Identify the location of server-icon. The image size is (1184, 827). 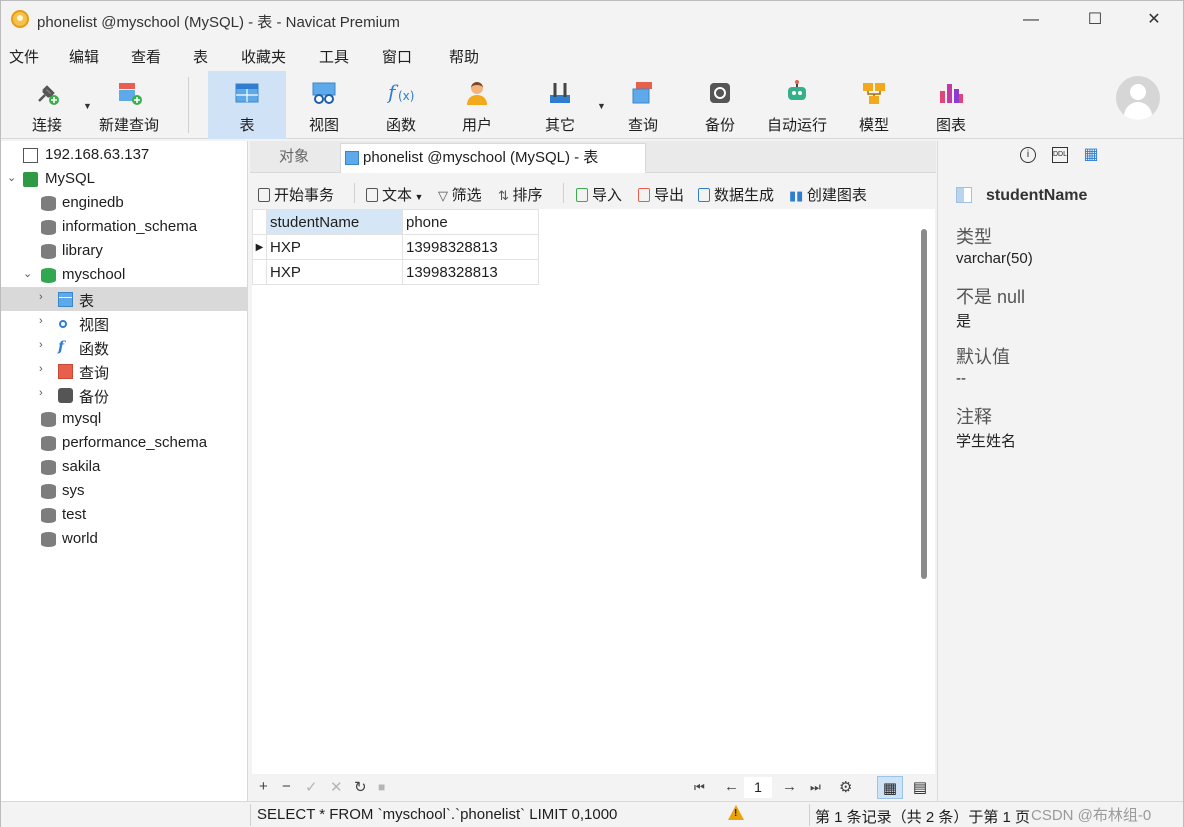
(30, 155).